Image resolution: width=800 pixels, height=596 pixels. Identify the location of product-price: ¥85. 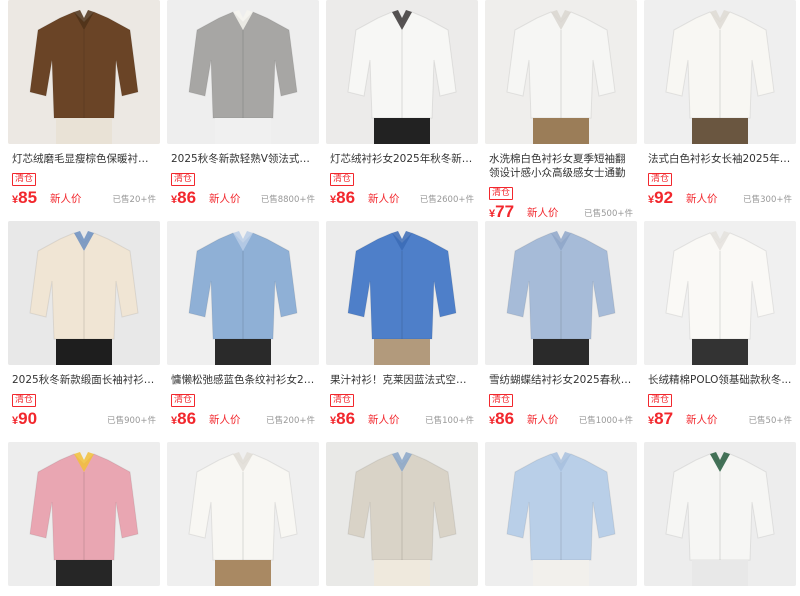
(24, 198).